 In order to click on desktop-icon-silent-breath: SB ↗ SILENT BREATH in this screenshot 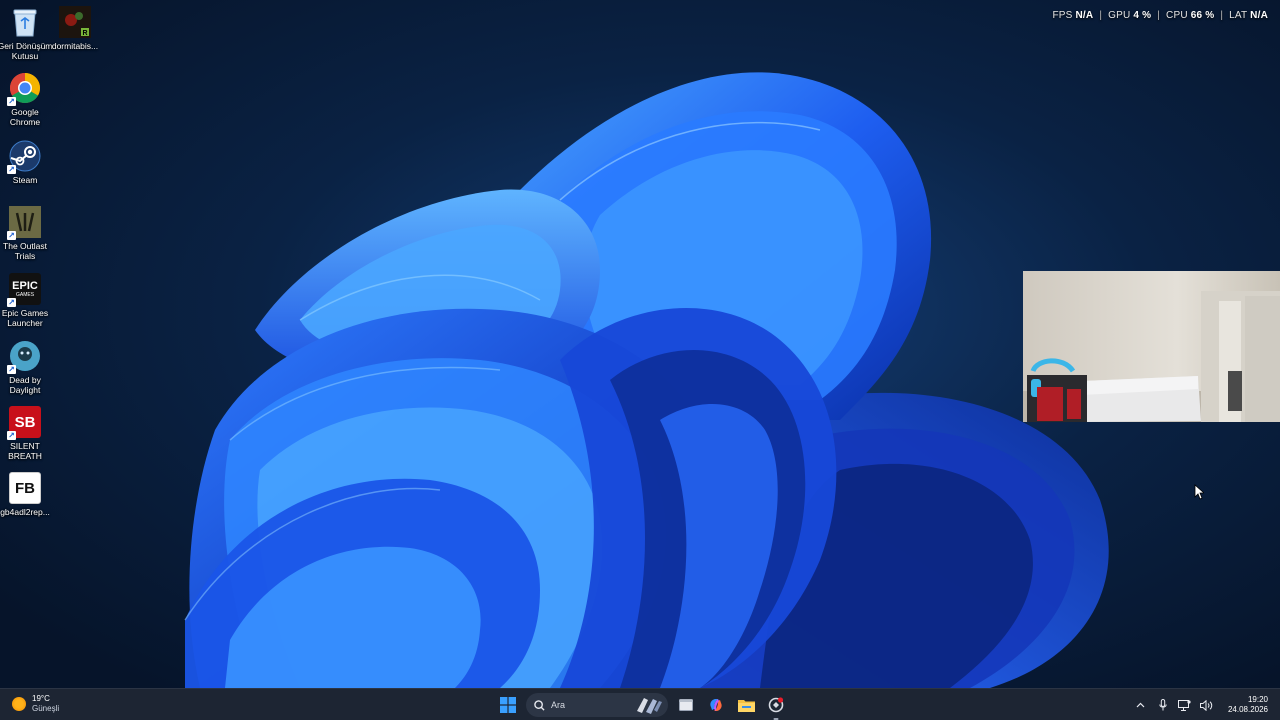, I will do `click(25, 433)`.